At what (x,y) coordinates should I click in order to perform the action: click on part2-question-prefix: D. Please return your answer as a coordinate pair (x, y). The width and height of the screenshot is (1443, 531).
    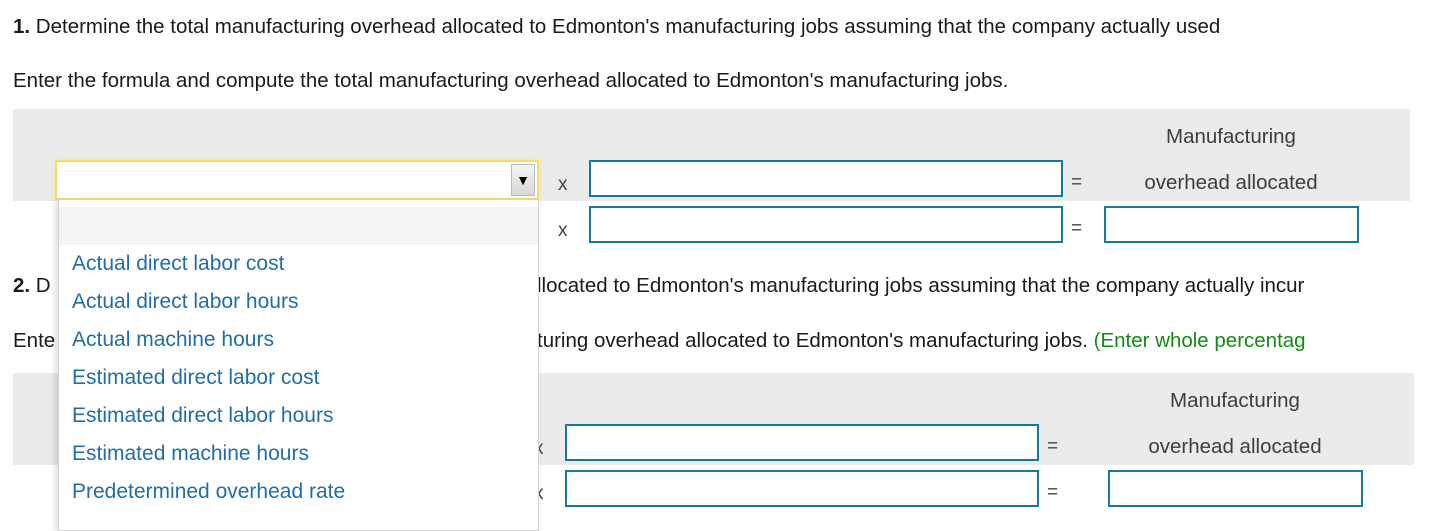
    Looking at the image, I should click on (40, 285).